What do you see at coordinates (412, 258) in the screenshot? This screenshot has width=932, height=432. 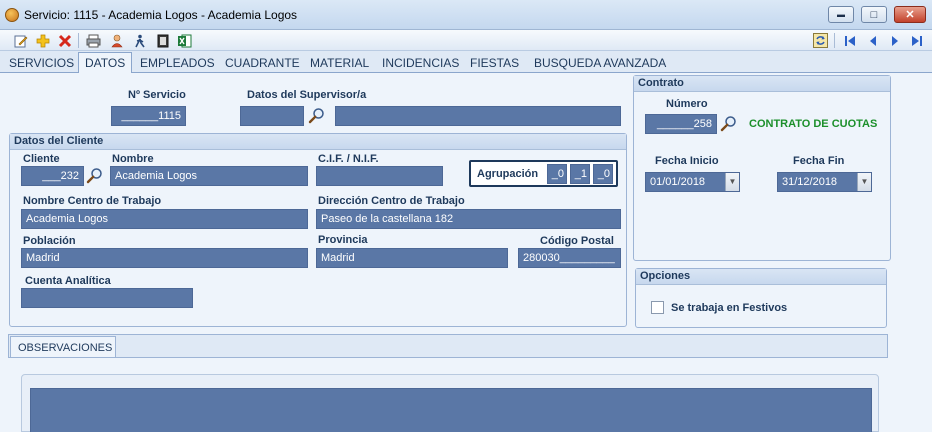 I see `provincia-field: Madrid` at bounding box center [412, 258].